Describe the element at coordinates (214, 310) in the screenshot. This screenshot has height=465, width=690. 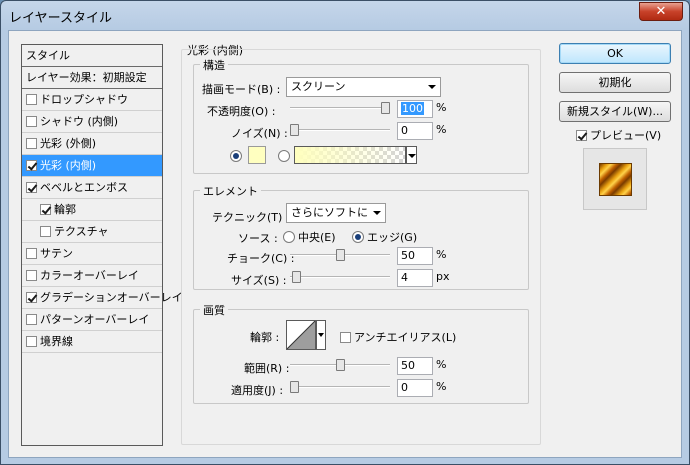
I see `quality-title: 画質` at that location.